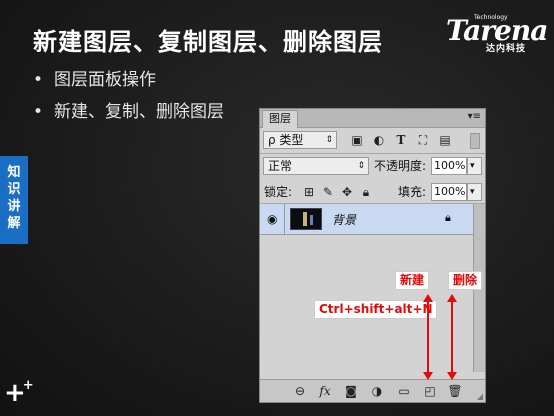 The image size is (554, 416). Describe the element at coordinates (480, 396) in the screenshot. I see `resize-grip-icon: ◢` at that location.